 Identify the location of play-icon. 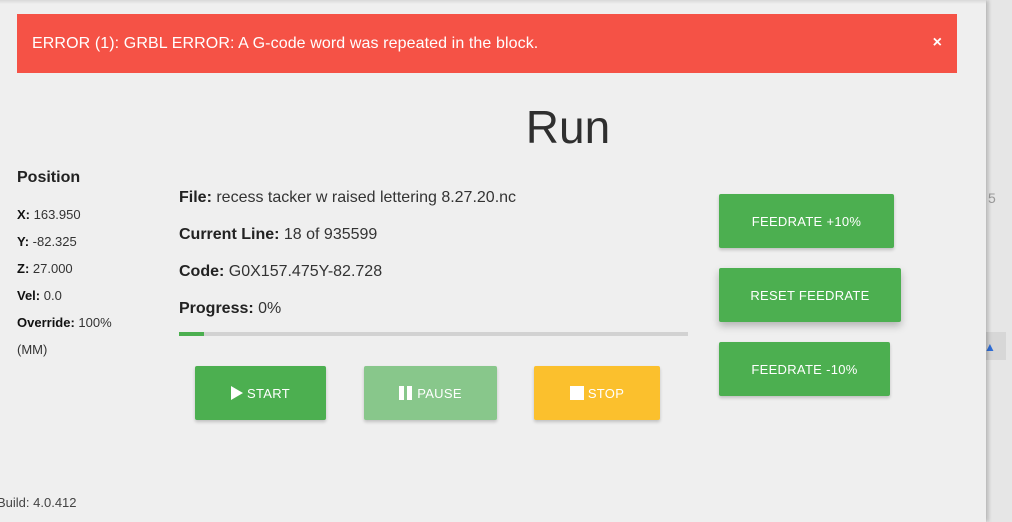
(237, 393).